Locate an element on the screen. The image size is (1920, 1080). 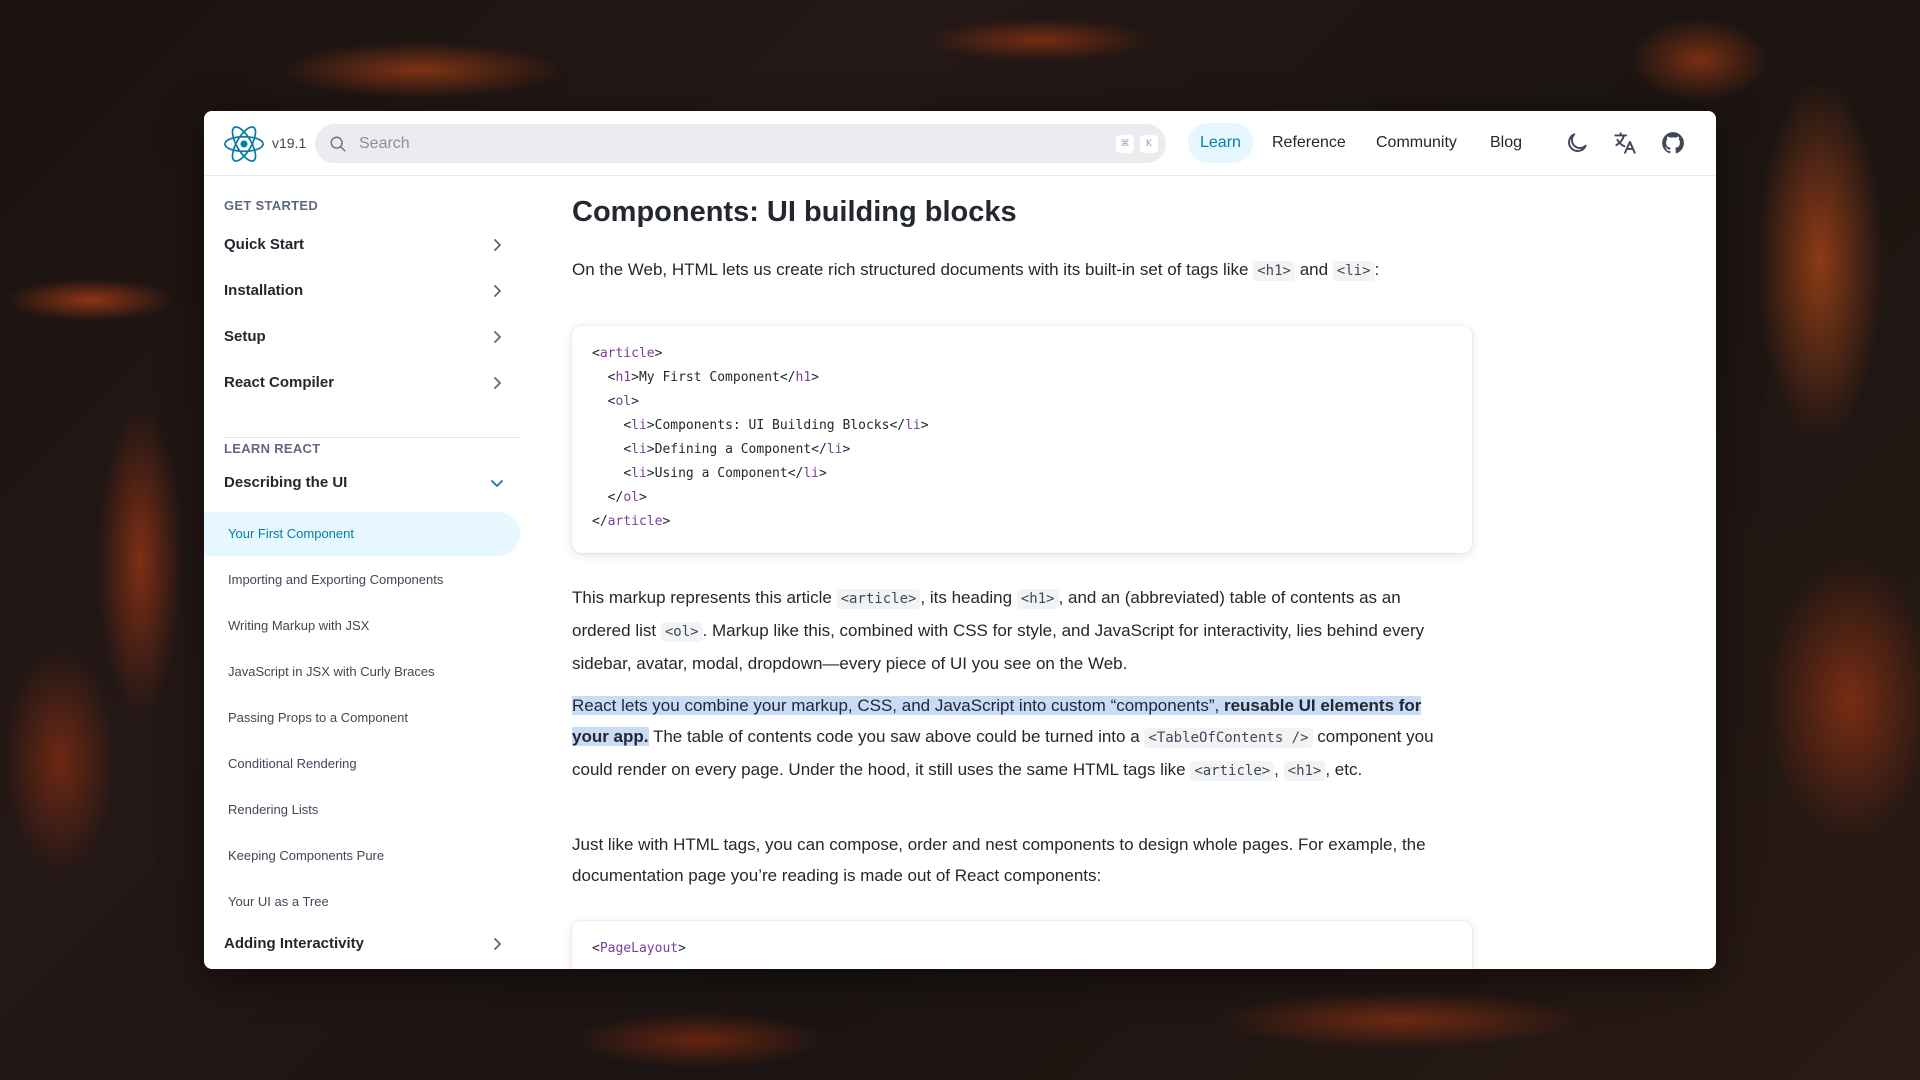
sidebar-item-label: React Compiler is located at coordinates (279, 382).